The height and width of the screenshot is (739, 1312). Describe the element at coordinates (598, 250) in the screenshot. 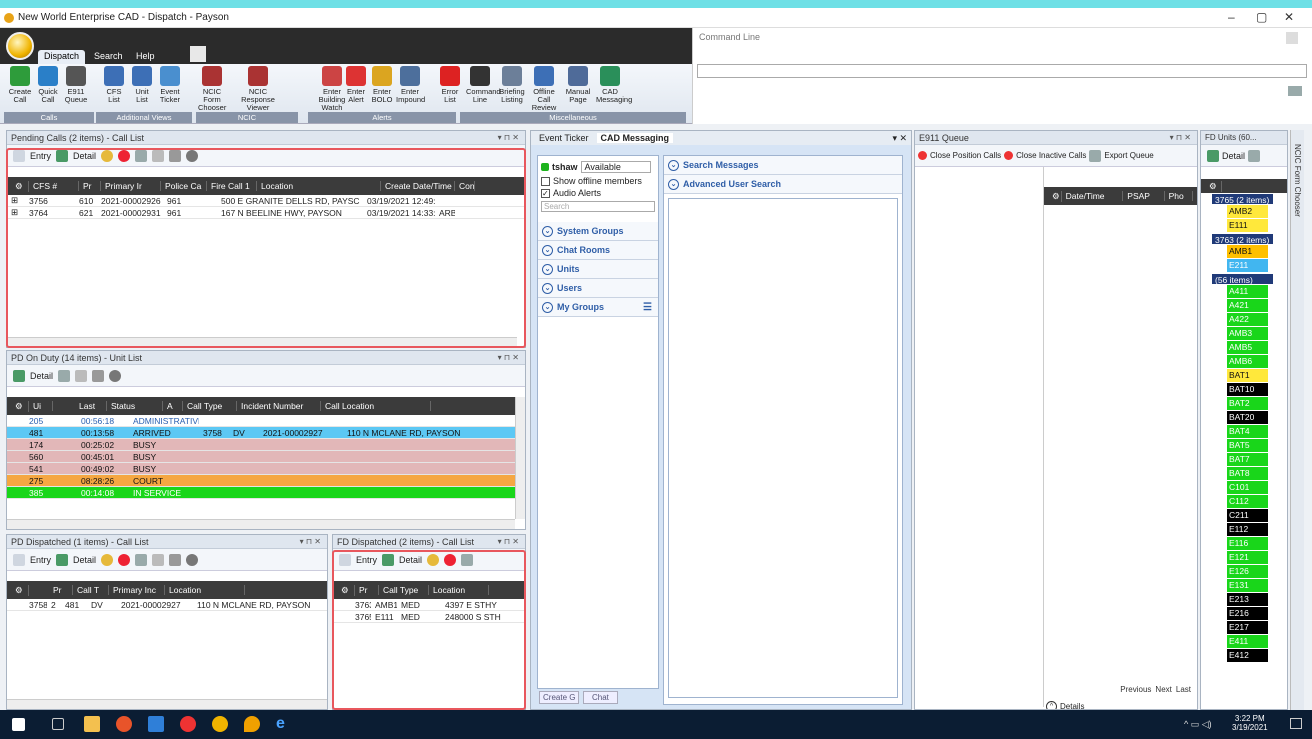

I see `section-chat-rooms: ⌄ Chat Rooms` at that location.